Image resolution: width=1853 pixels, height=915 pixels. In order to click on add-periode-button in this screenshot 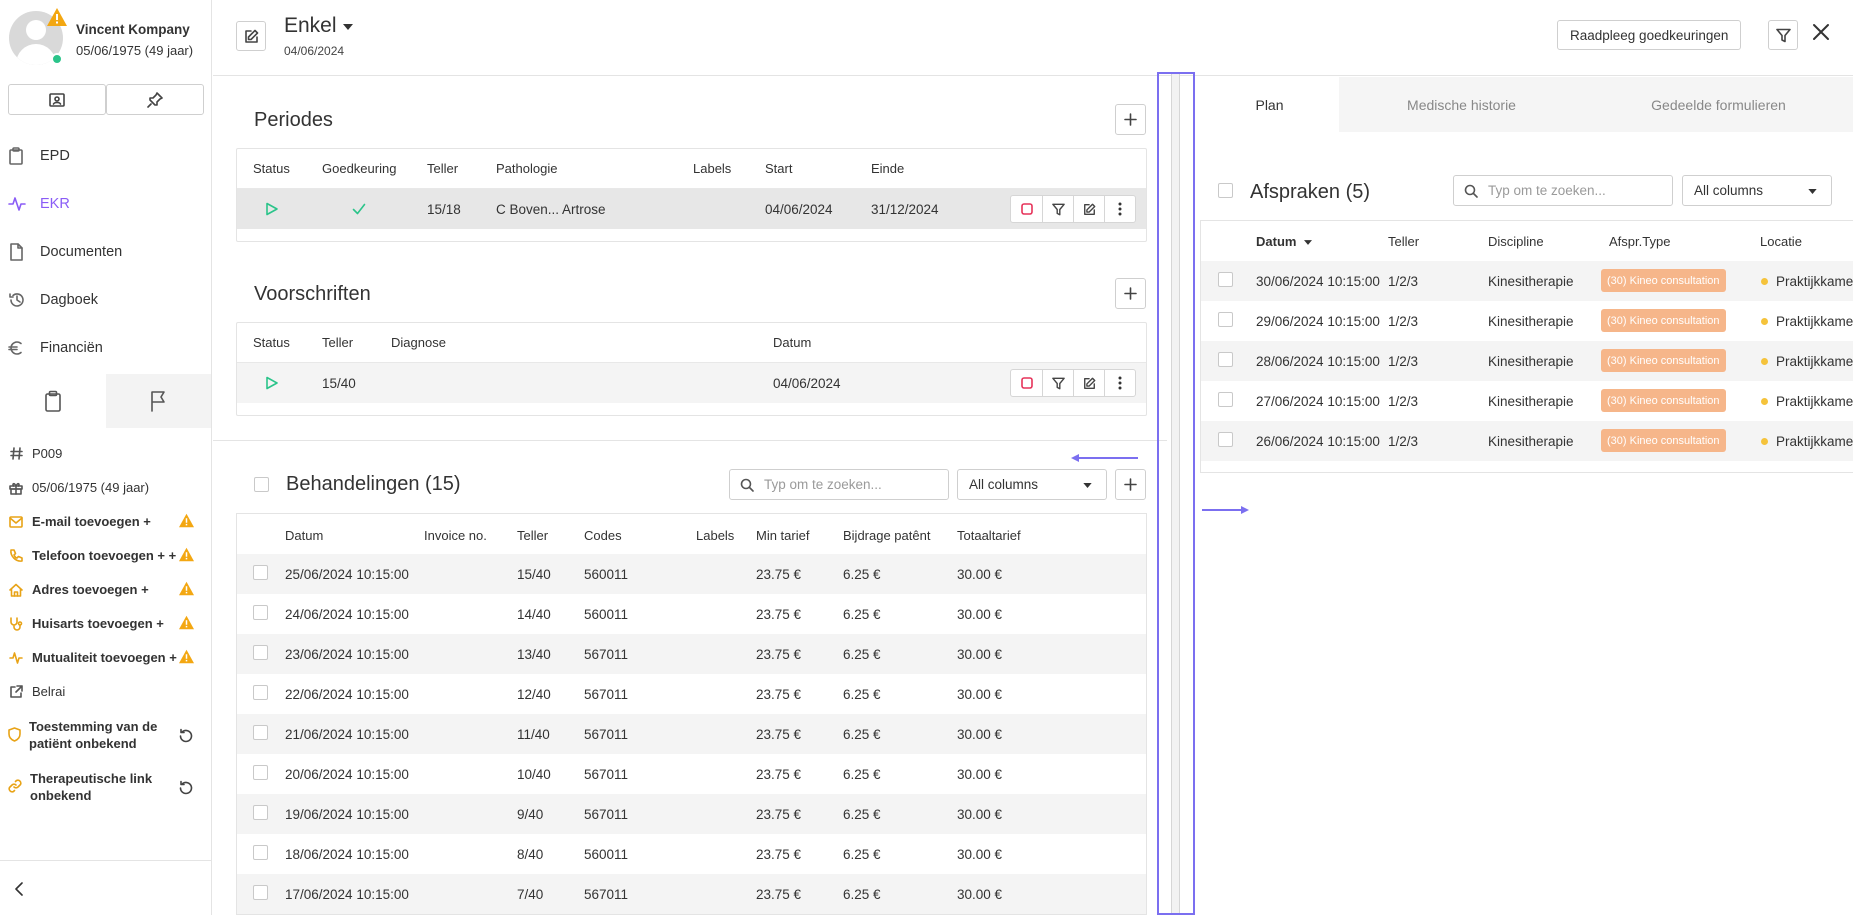, I will do `click(1130, 119)`.